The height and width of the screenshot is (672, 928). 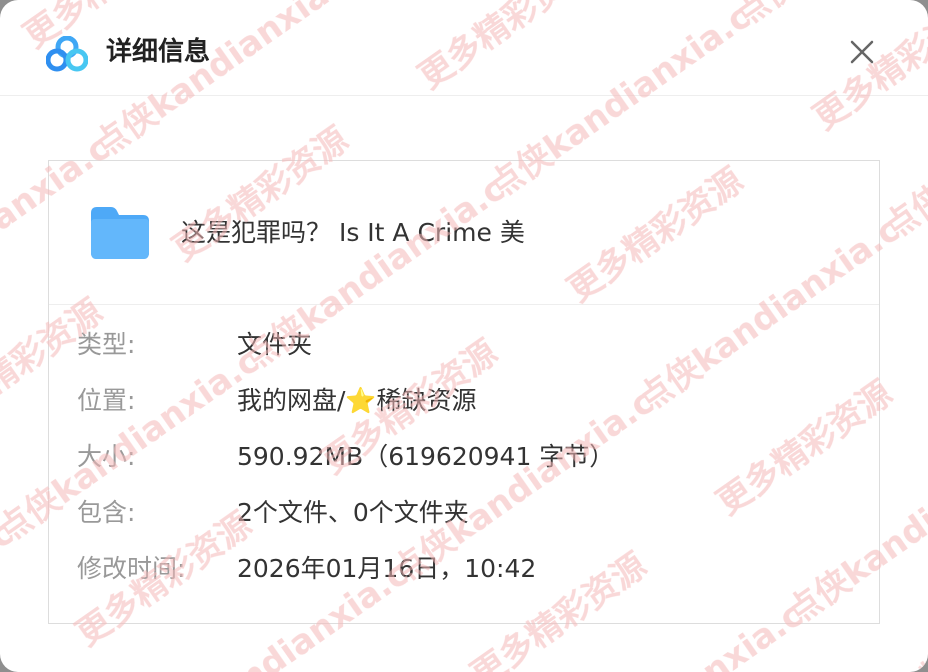 I want to click on info-row-size: 大小: 590.92MB（619620941 字节）, so click(x=467, y=457).